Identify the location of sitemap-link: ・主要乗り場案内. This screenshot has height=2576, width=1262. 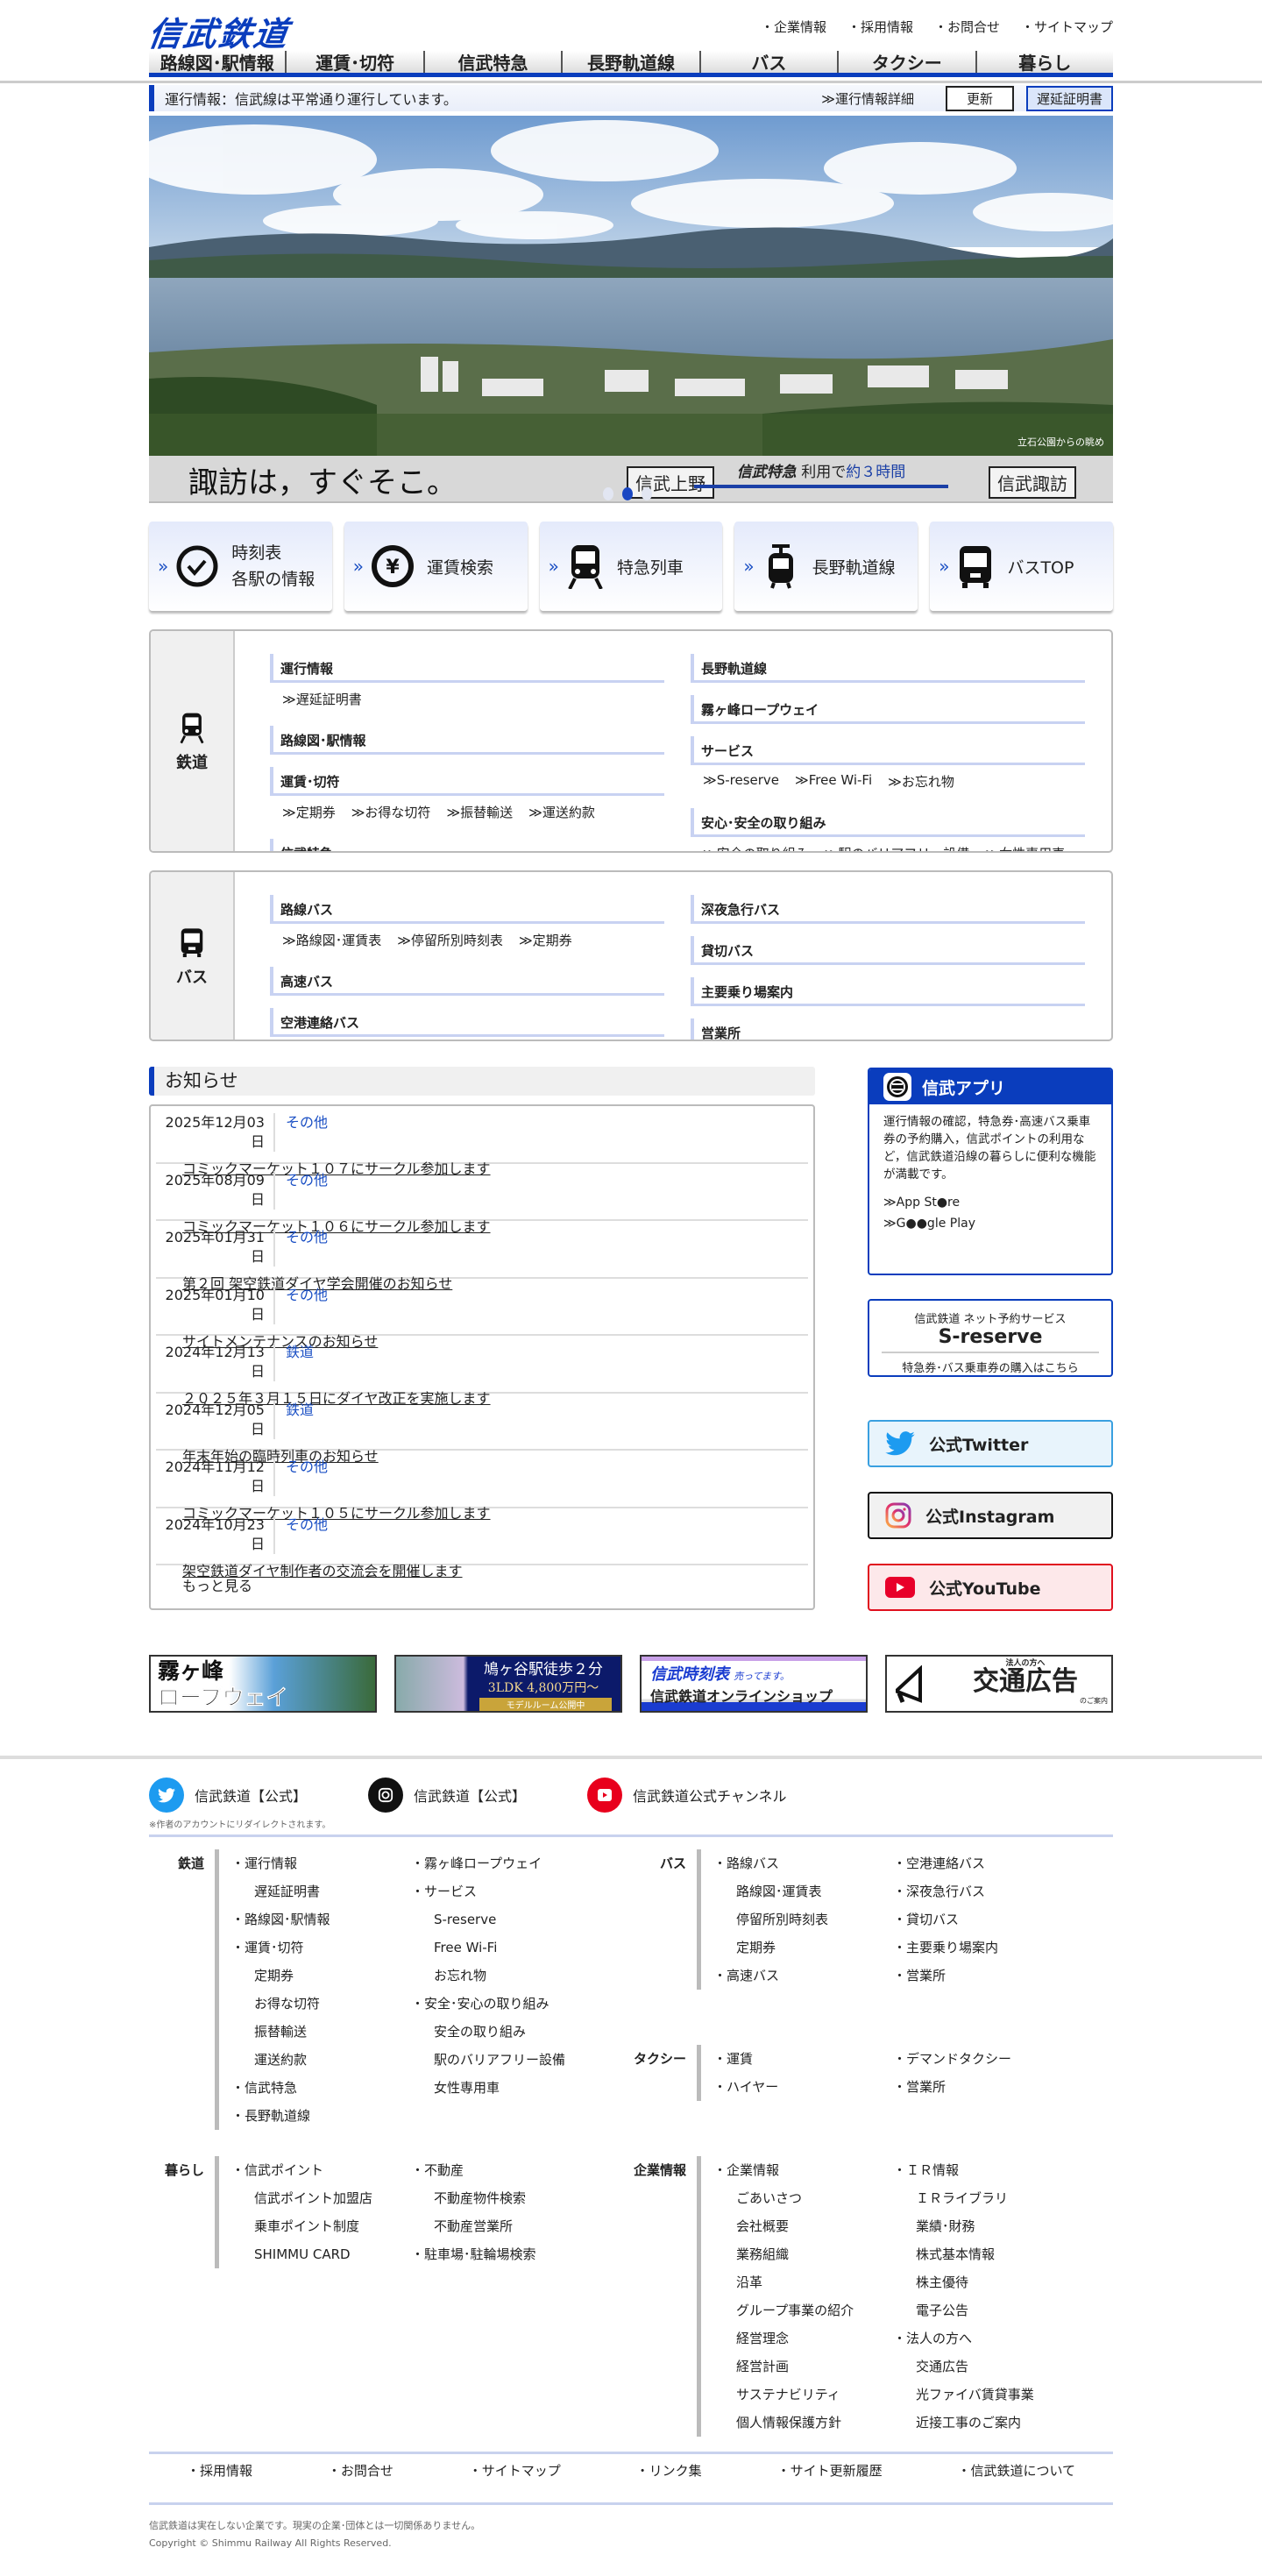
(983, 1948).